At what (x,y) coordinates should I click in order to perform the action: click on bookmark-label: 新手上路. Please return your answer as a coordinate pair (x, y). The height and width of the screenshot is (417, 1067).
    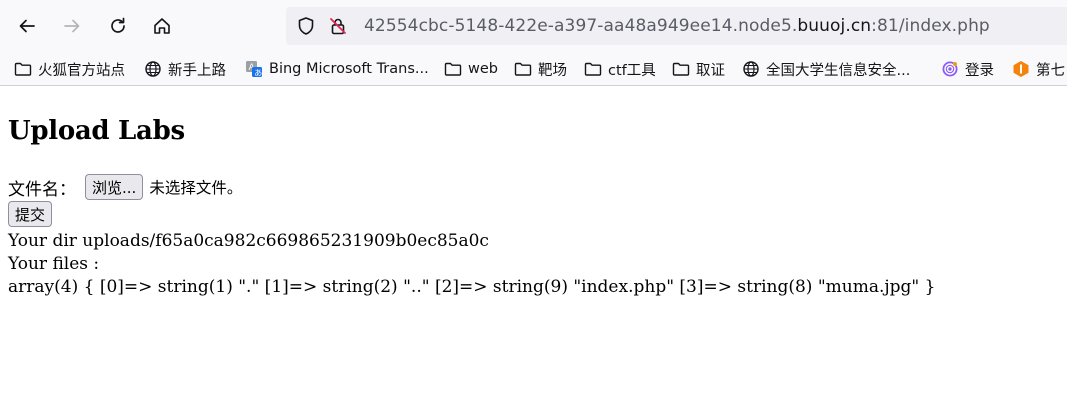
    Looking at the image, I should click on (197, 70).